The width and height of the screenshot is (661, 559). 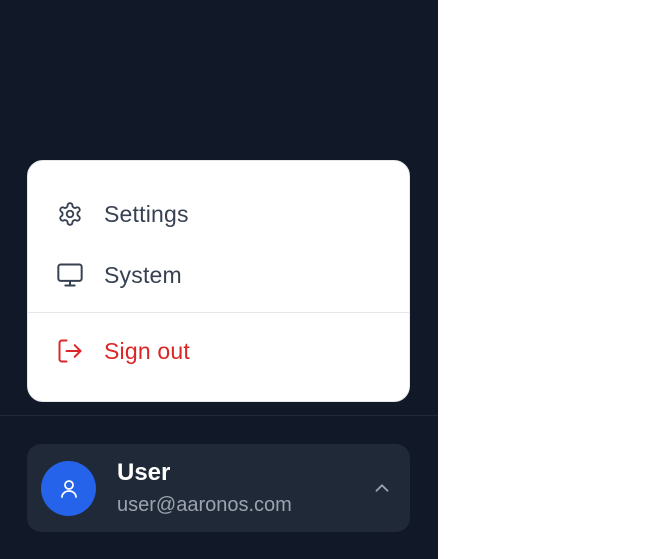 I want to click on settings-label: Settings, so click(x=146, y=213).